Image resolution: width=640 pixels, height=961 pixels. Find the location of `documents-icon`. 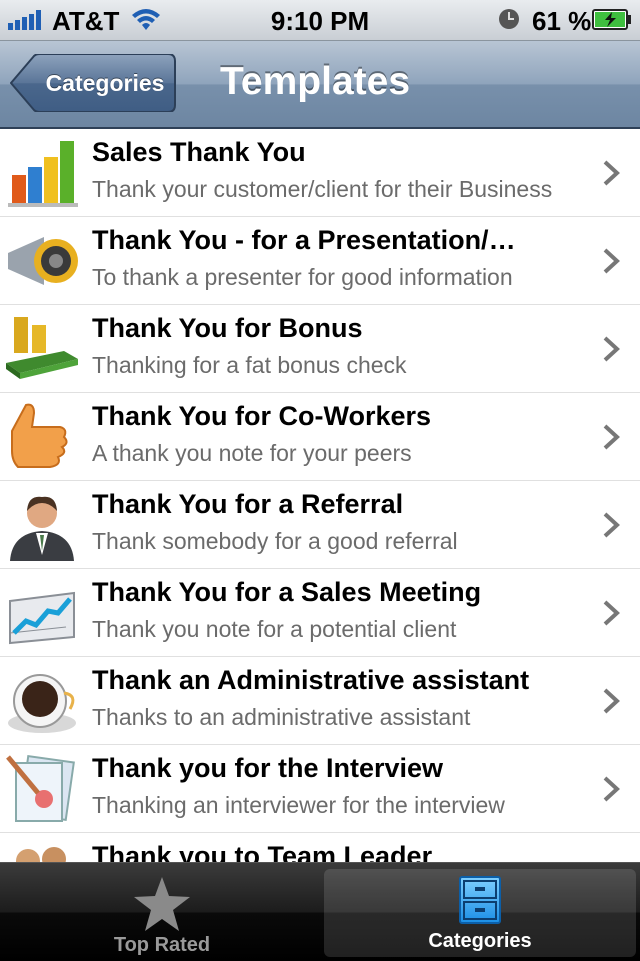

documents-icon is located at coordinates (40, 788).